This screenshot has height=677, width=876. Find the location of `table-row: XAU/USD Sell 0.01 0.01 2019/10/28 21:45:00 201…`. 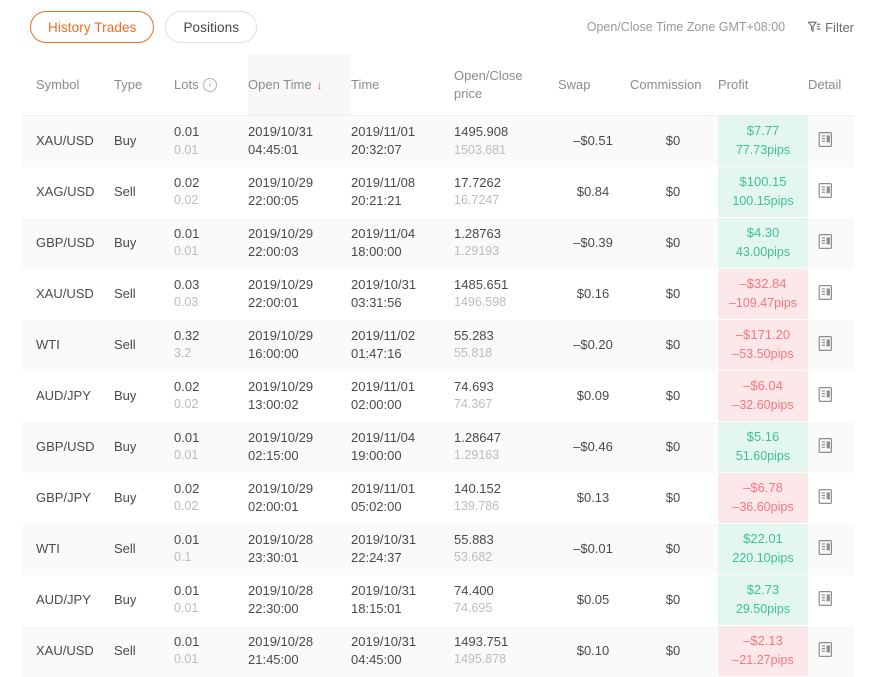

table-row: XAU/USD Sell 0.01 0.01 2019/10/28 21:45:00 201… is located at coordinates (438, 651).